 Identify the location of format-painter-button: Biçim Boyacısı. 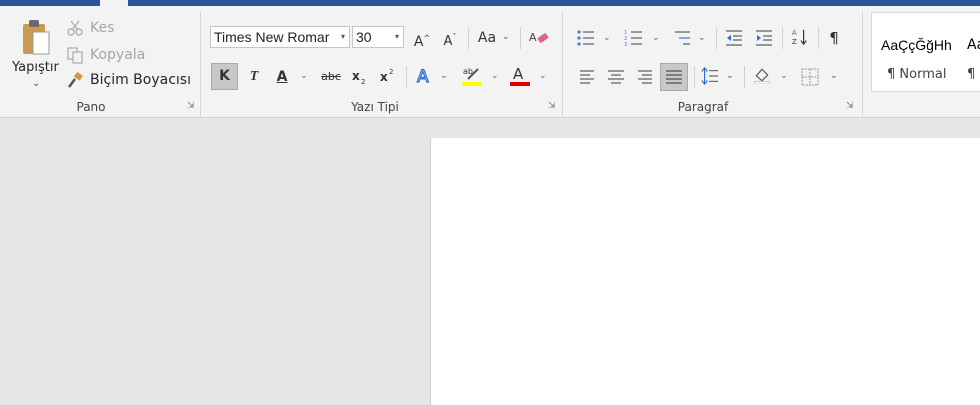
(128, 80).